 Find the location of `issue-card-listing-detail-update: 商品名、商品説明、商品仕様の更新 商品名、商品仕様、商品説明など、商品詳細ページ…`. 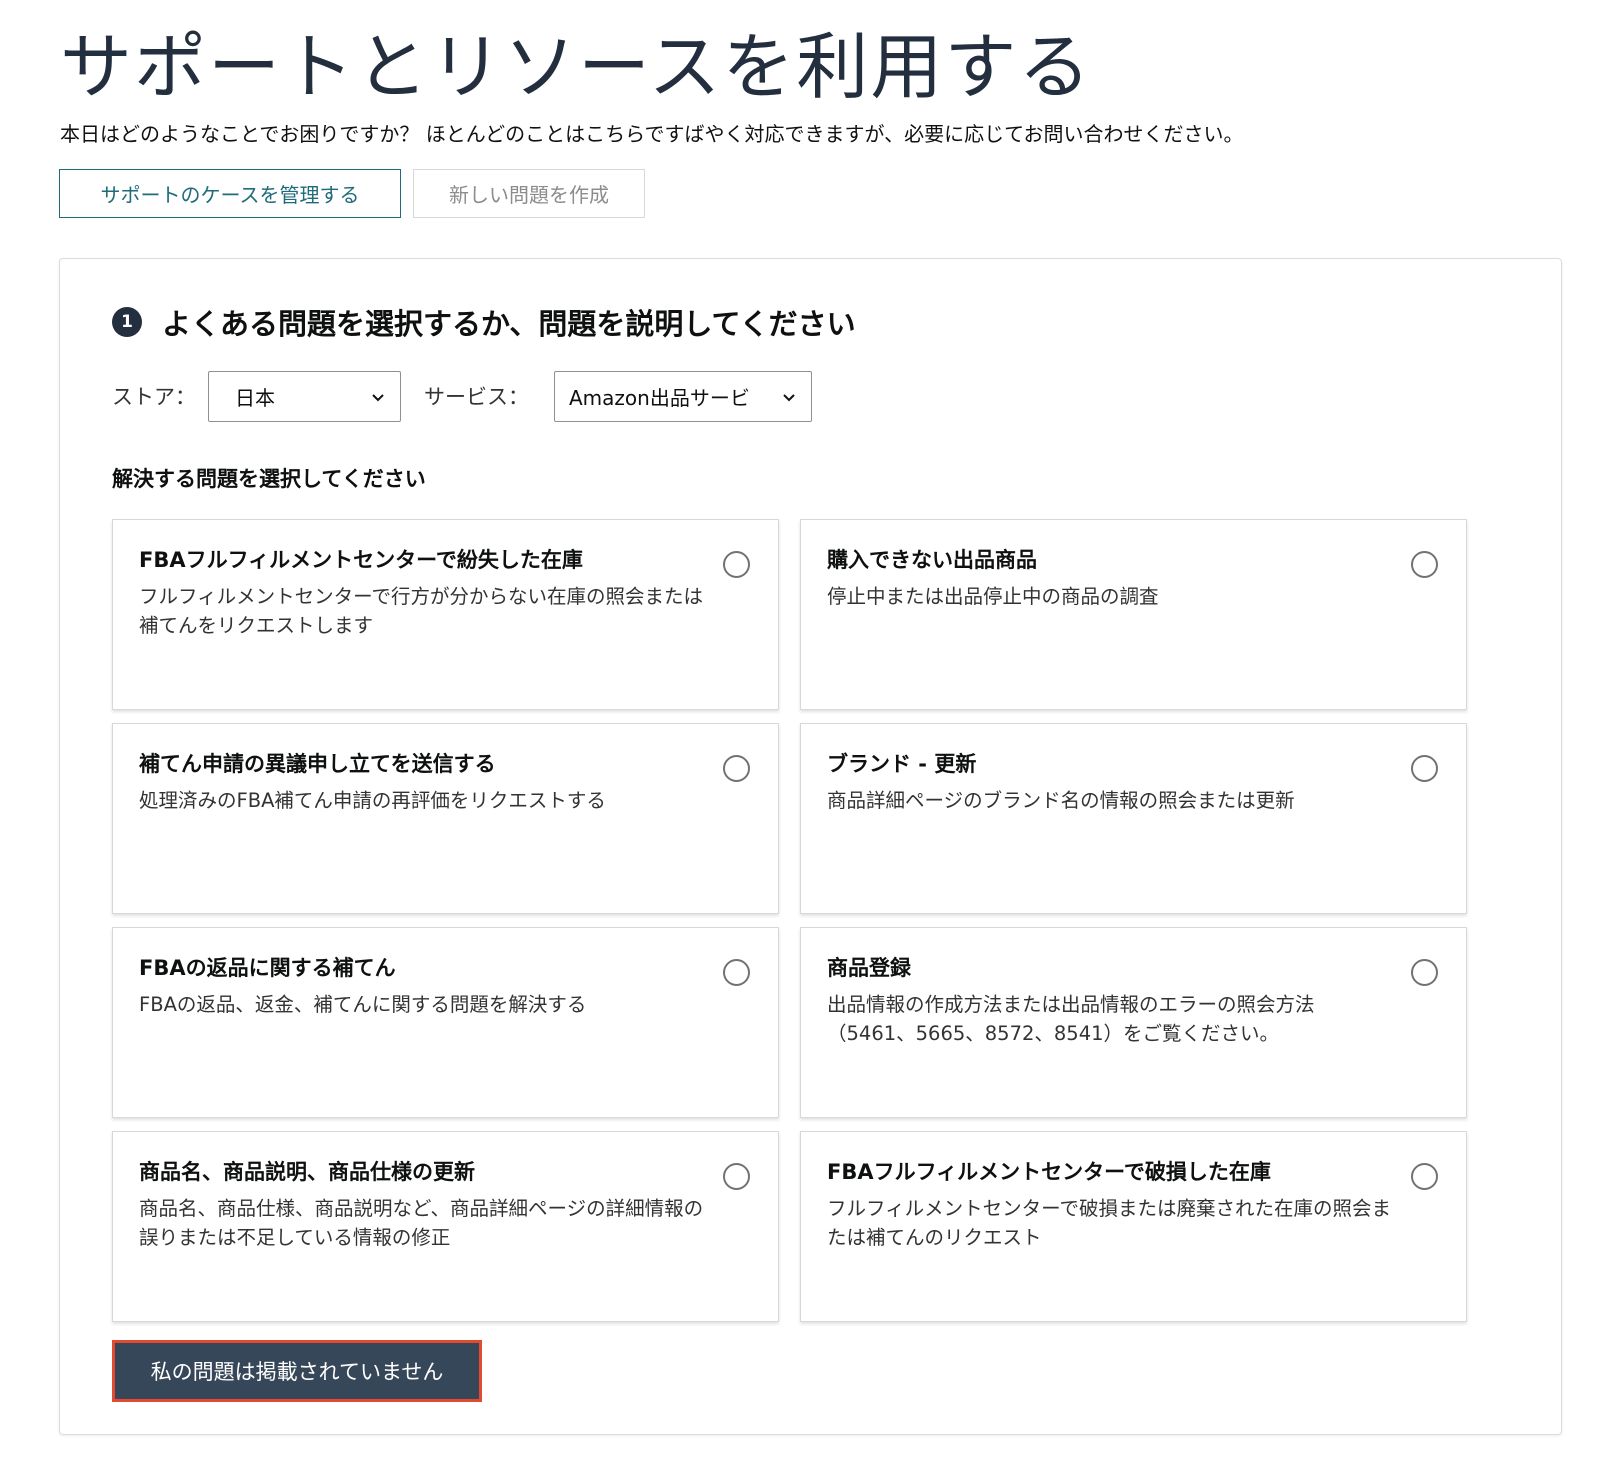

issue-card-listing-detail-update: 商品名、商品説明、商品仕様の更新 商品名、商品仕様、商品説明など、商品詳細ページ… is located at coordinates (445, 1226).